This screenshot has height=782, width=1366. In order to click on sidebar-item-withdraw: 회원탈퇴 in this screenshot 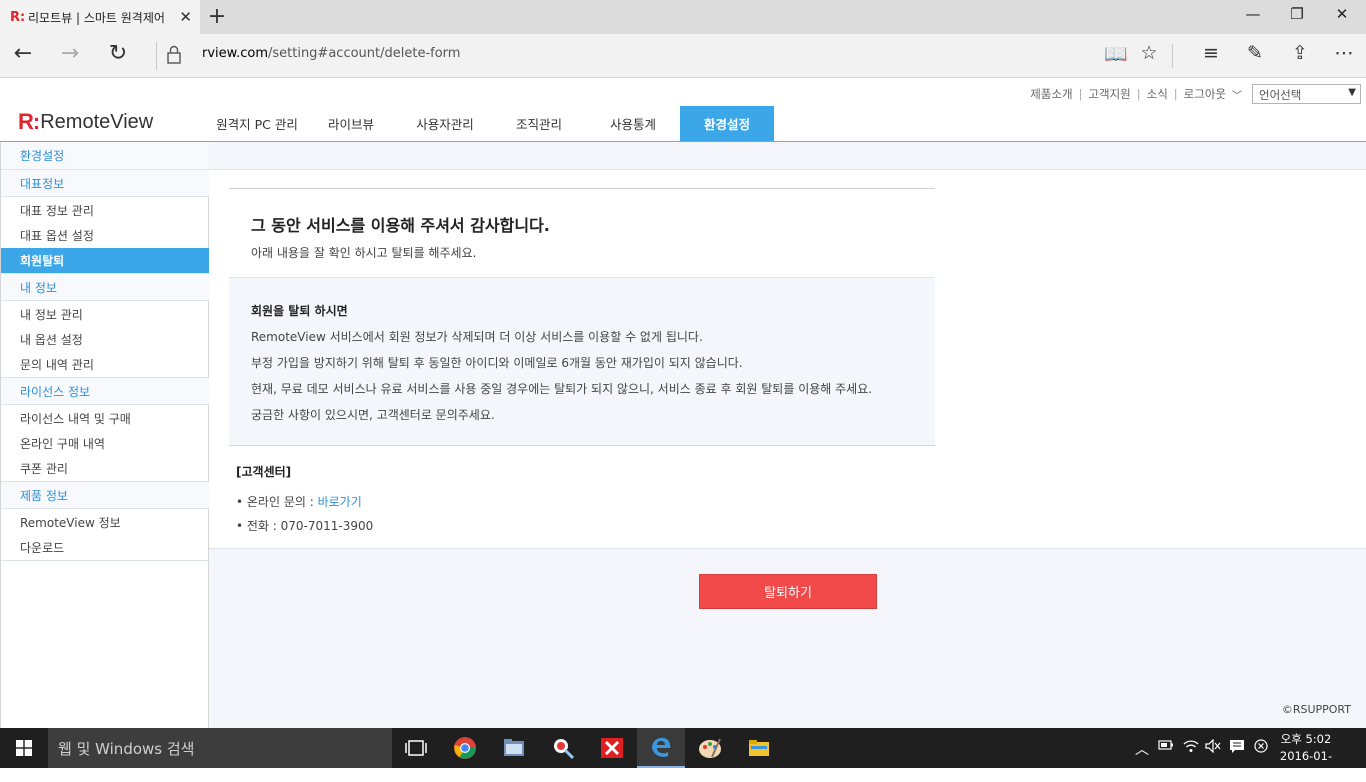, I will do `click(105, 260)`.